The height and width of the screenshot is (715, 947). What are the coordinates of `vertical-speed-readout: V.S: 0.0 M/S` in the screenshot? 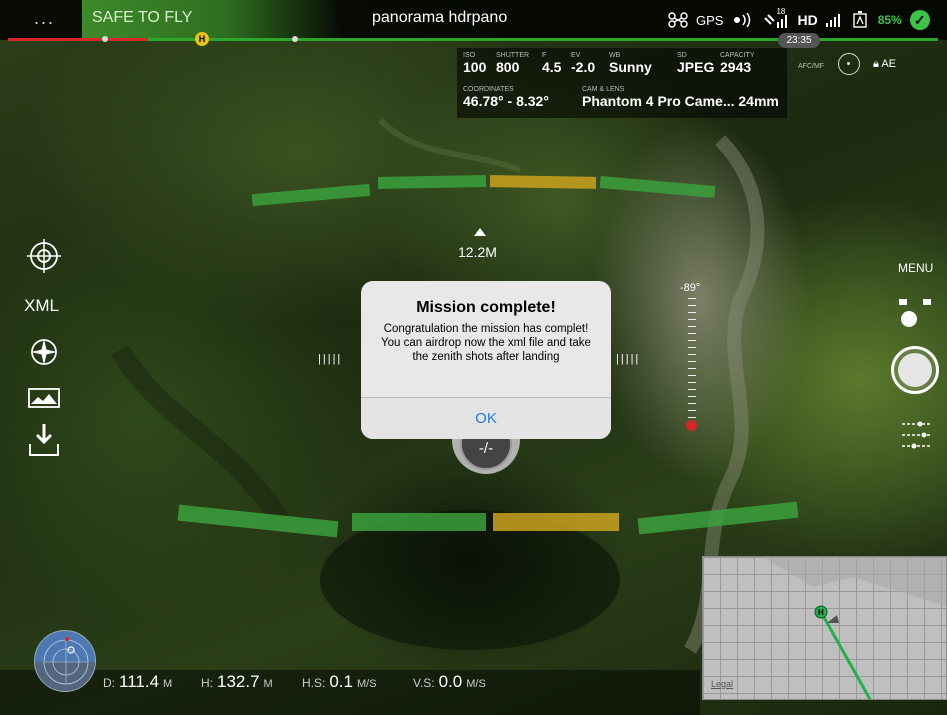 It's located at (449, 682).